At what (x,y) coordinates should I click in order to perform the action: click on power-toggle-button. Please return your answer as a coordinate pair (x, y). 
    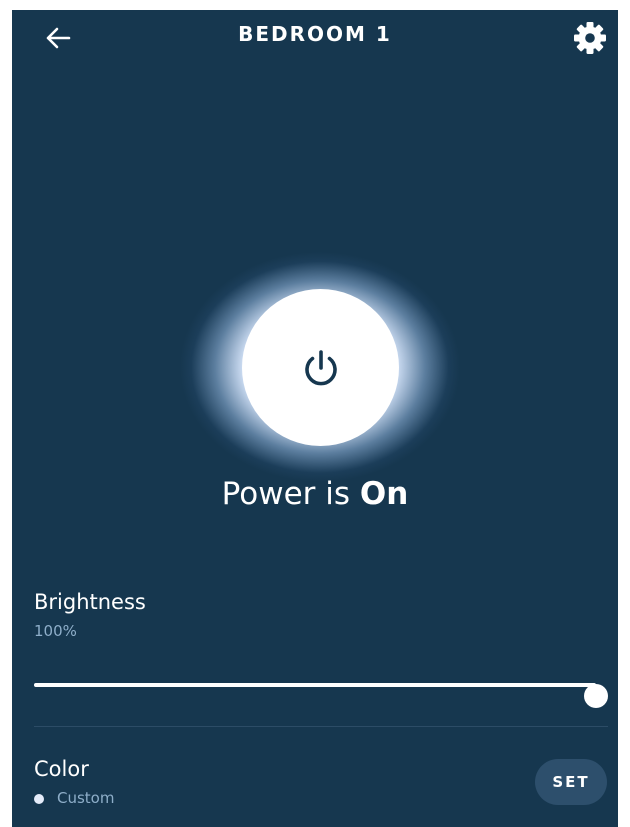
    Looking at the image, I should click on (320, 367).